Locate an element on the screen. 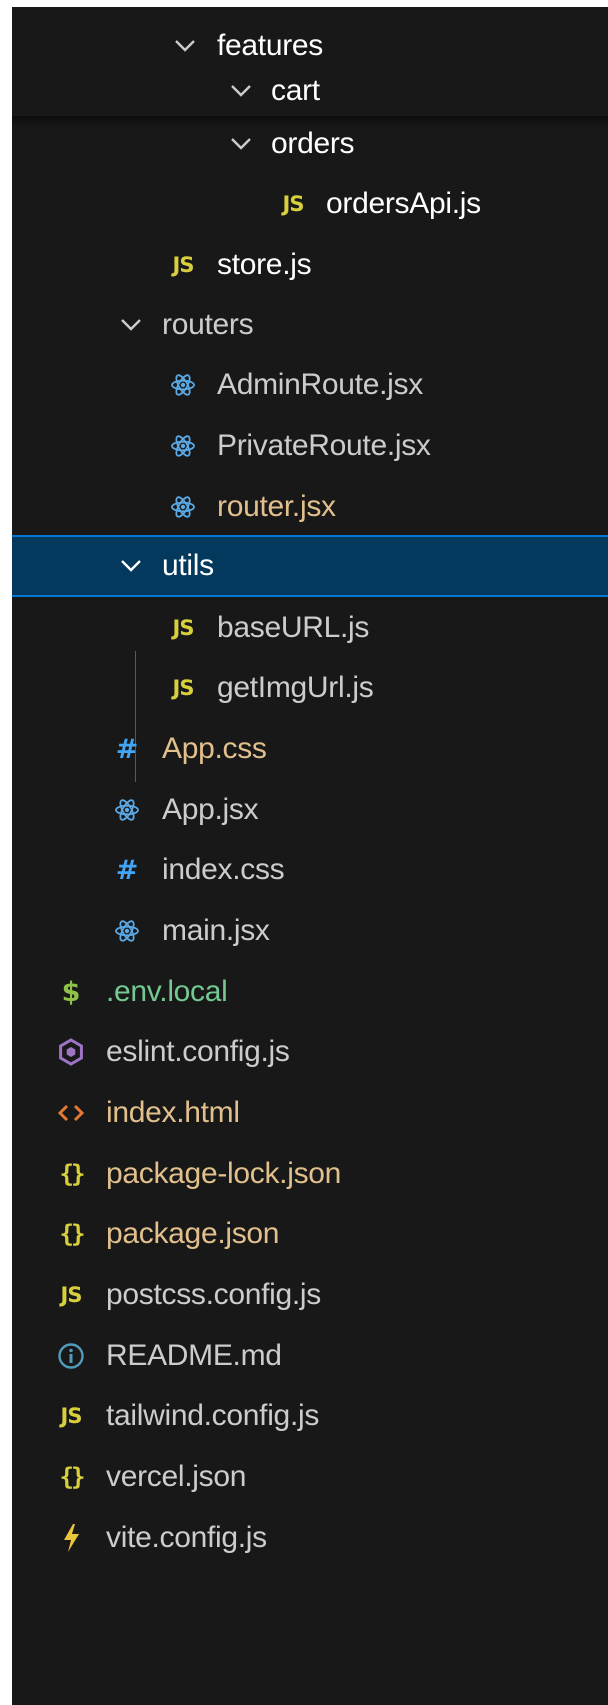 Image resolution: width=608 pixels, height=1705 pixels. tree-file-env-local: $ .env.local is located at coordinates (310, 992).